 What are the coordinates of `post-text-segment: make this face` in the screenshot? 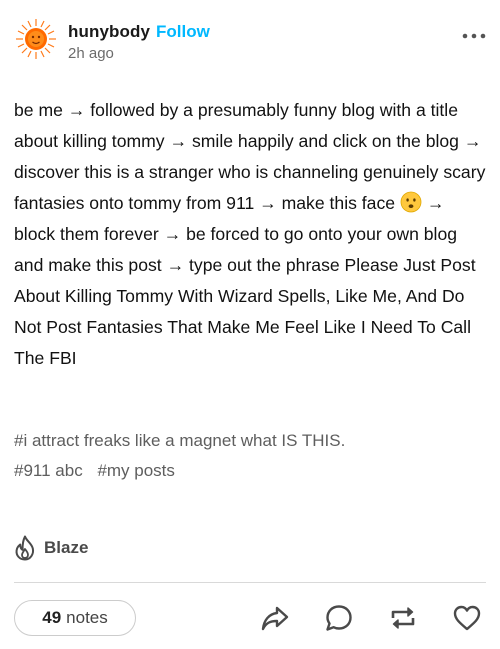 It's located at (338, 203).